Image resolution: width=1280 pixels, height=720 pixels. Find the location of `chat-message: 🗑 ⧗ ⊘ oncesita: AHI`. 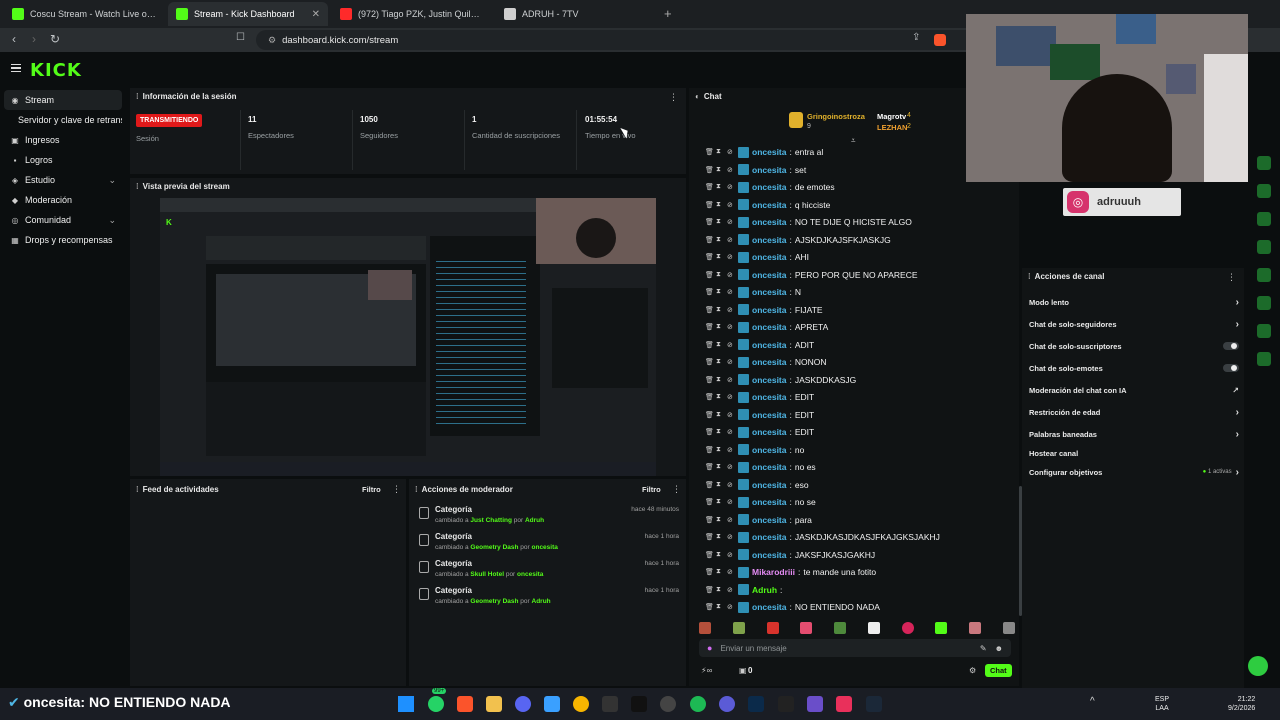

chat-message: 🗑 ⧗ ⊘ oncesita: AHI is located at coordinates (757, 257).